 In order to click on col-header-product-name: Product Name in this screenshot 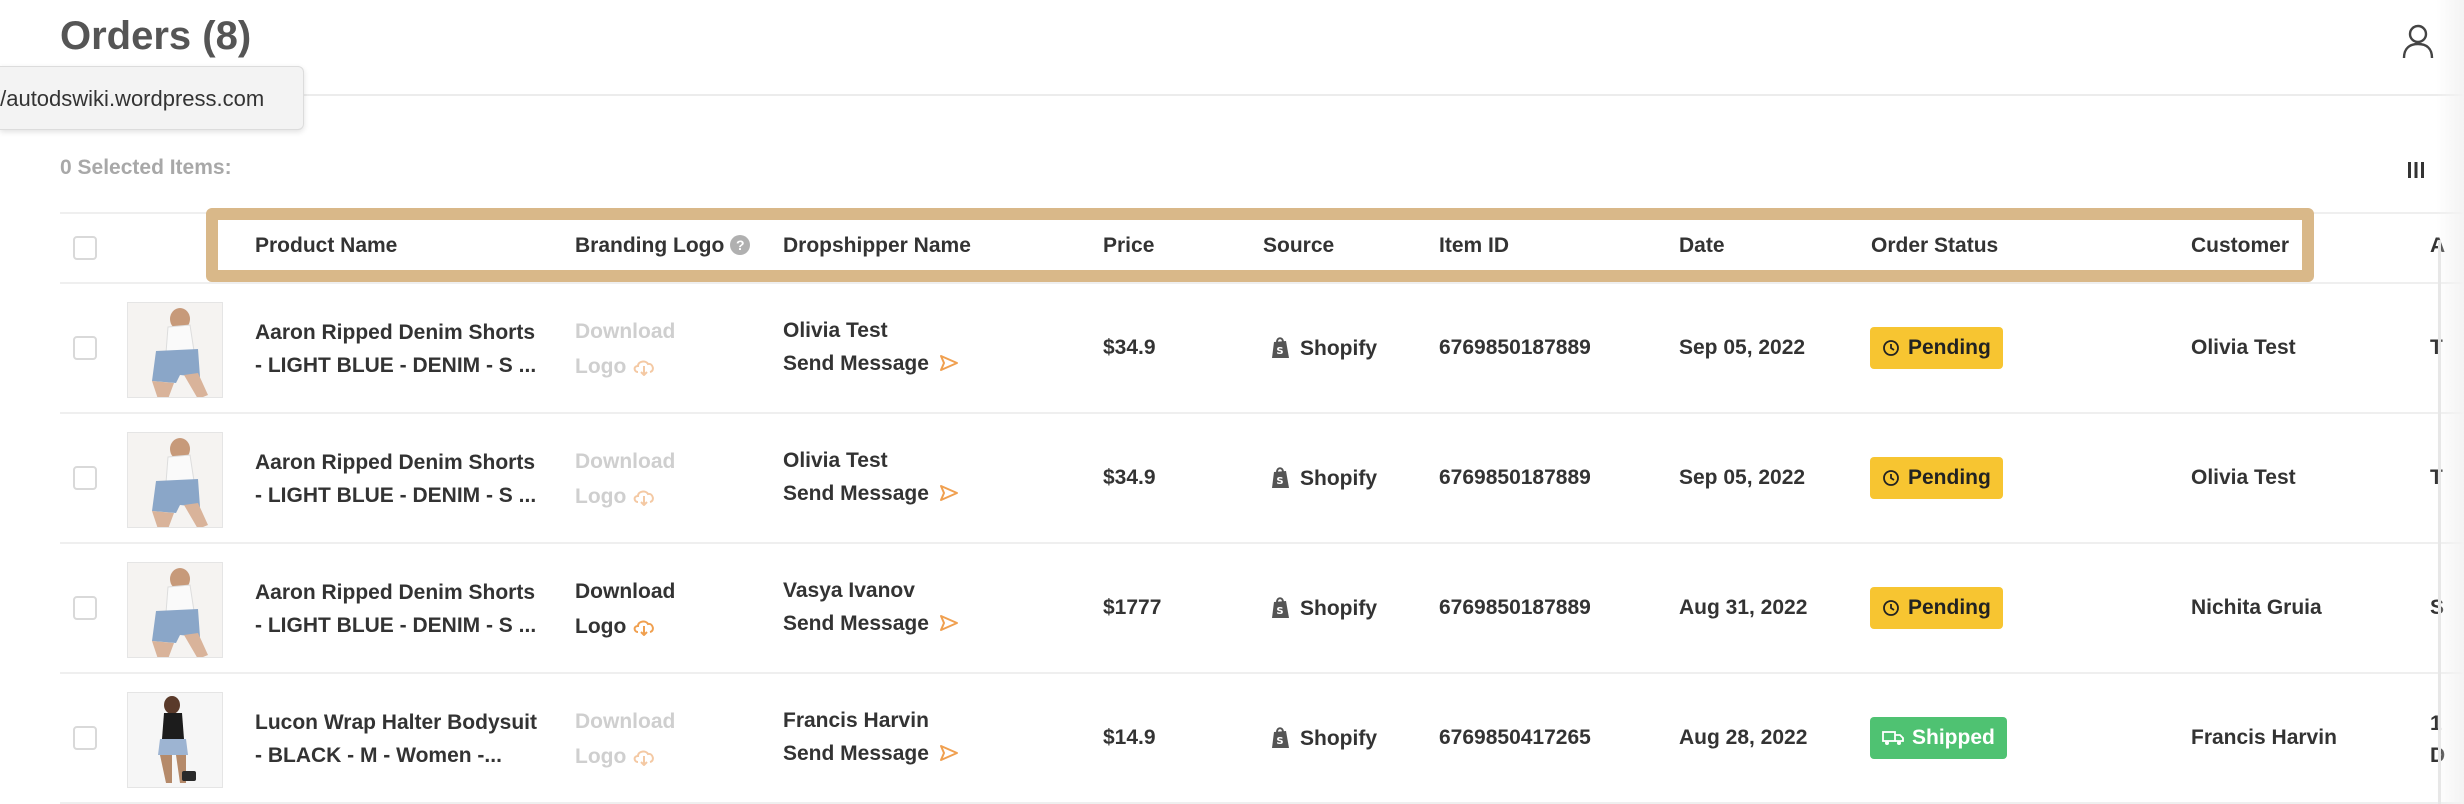, I will do `click(326, 246)`.